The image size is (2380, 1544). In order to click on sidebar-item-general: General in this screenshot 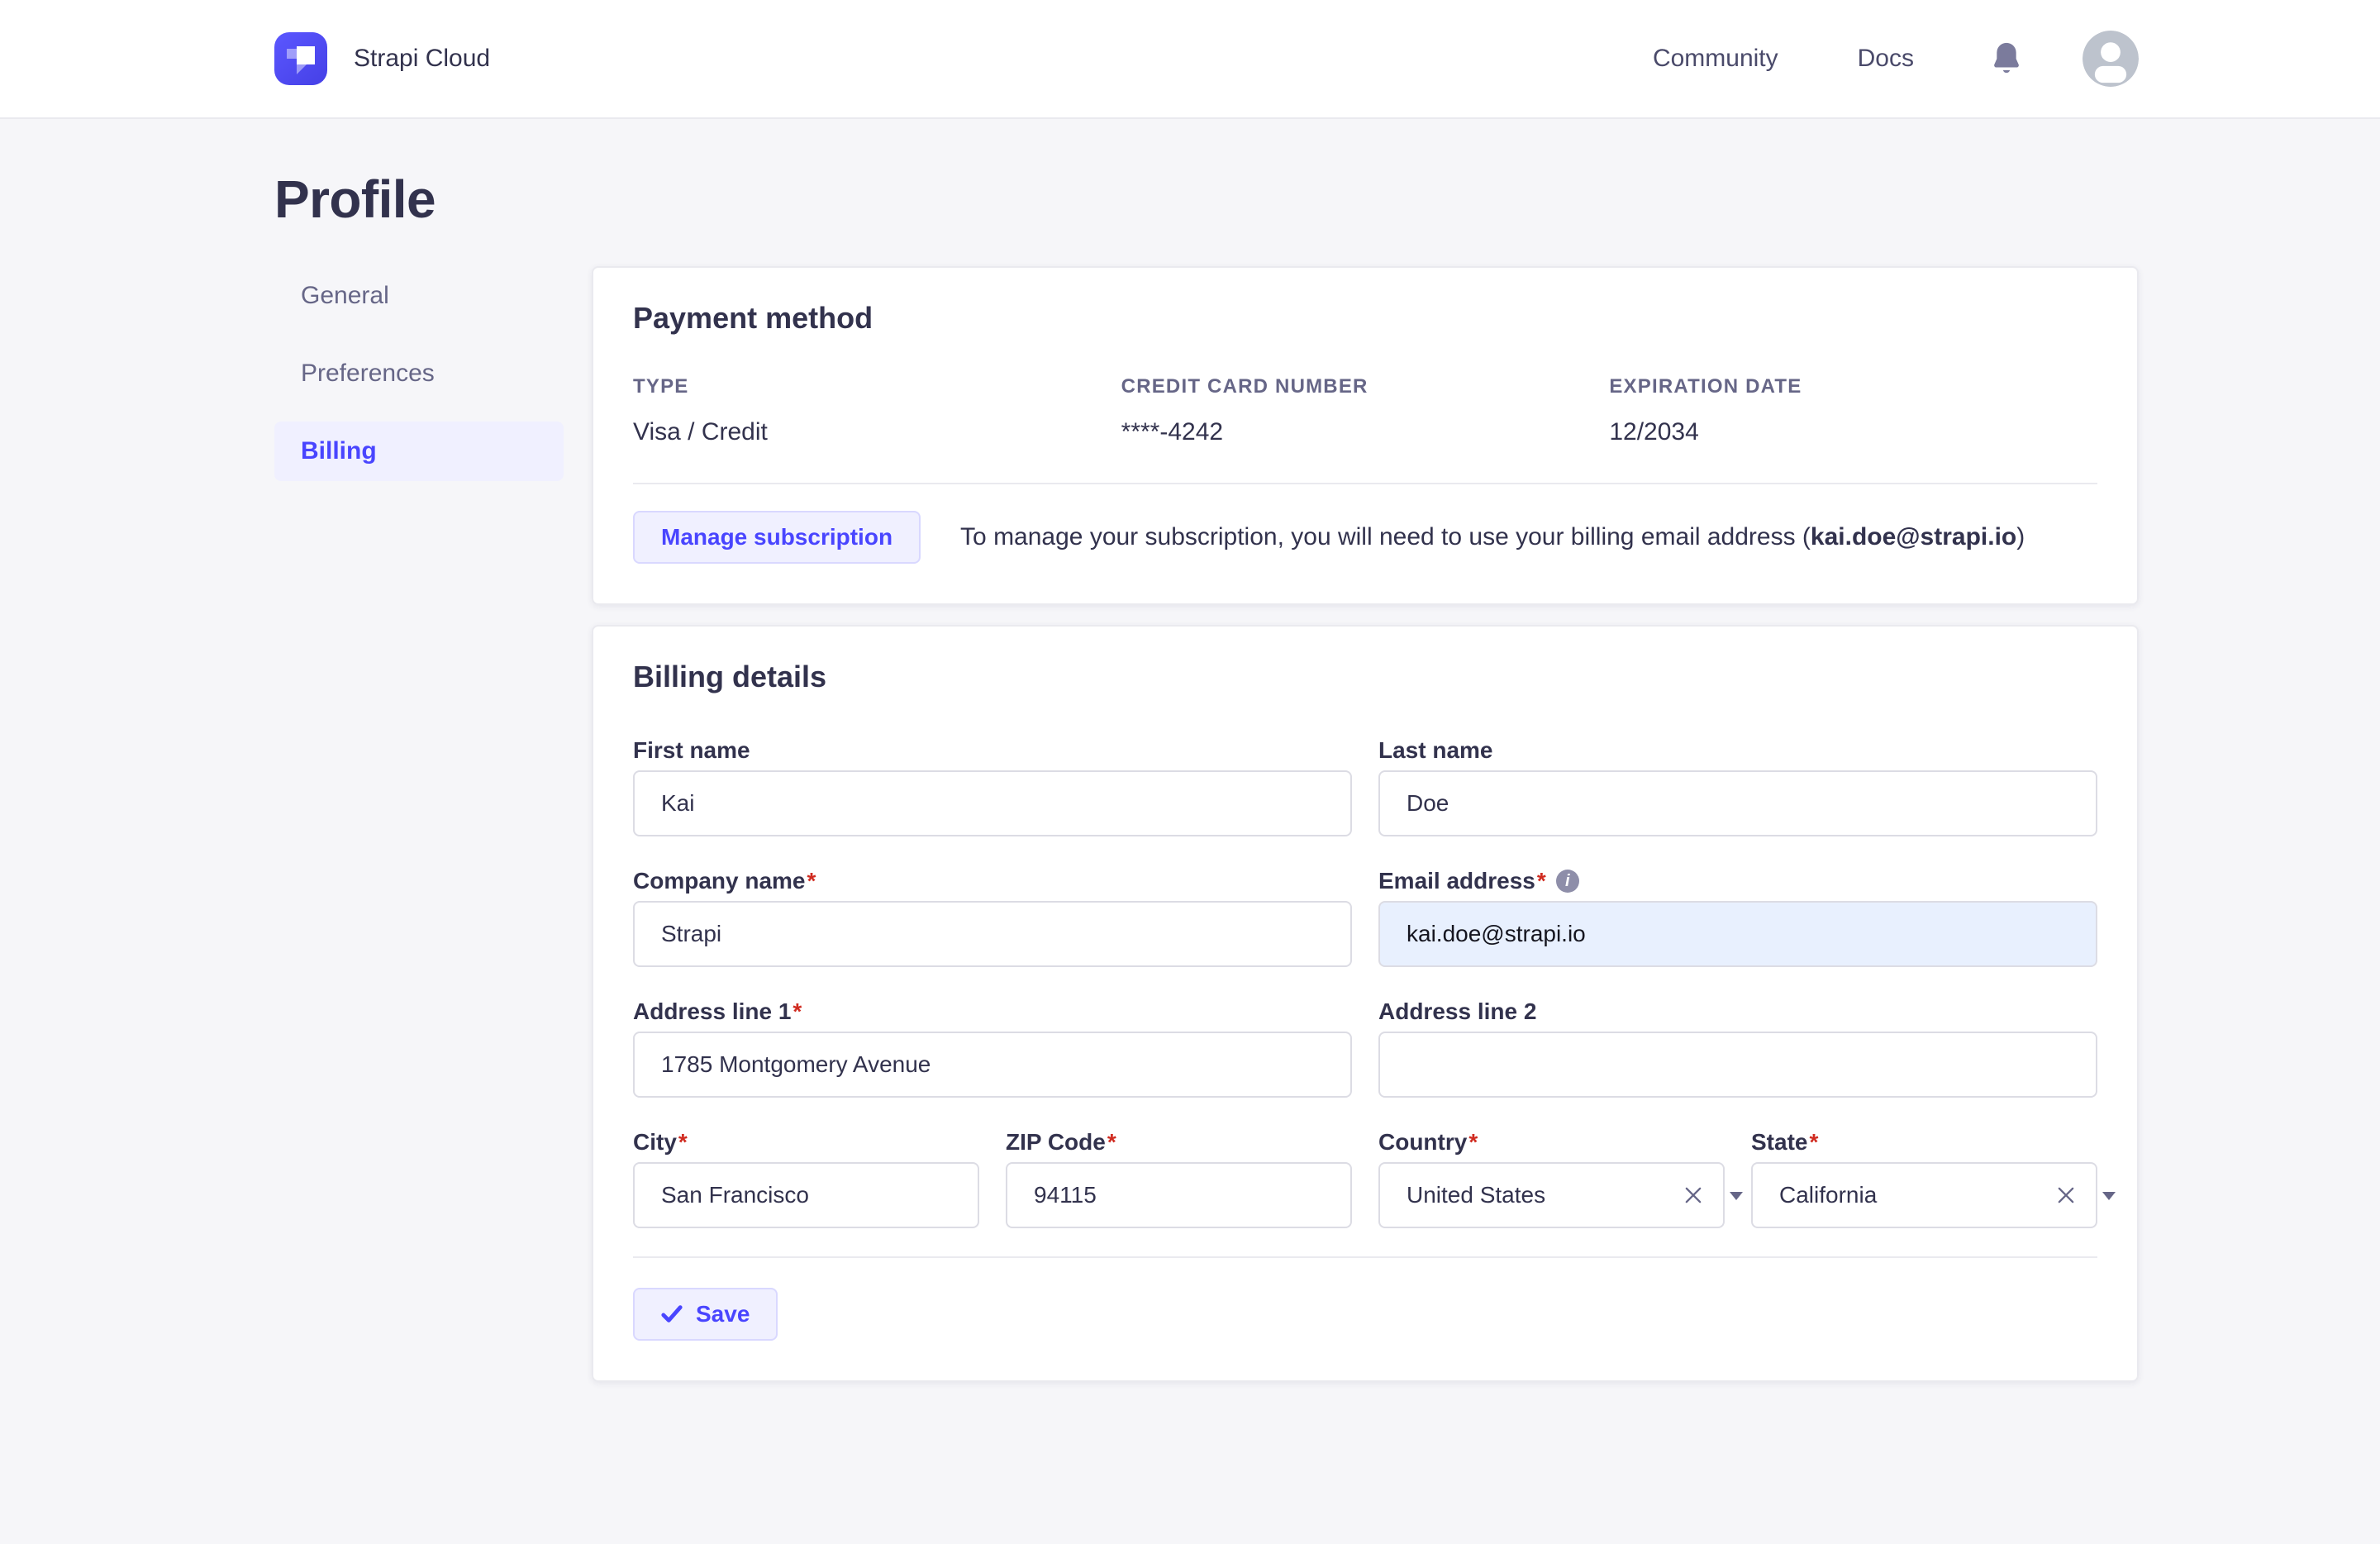, I will do `click(419, 296)`.